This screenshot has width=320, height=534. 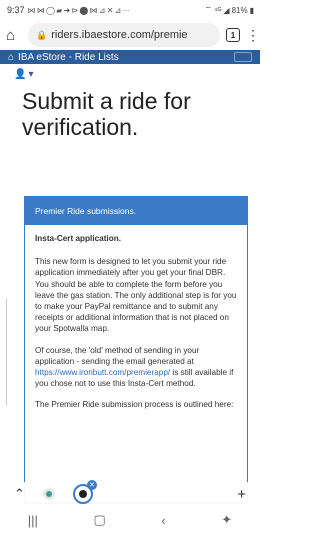 I want to click on status-time: 9:37, so click(x=16, y=10).